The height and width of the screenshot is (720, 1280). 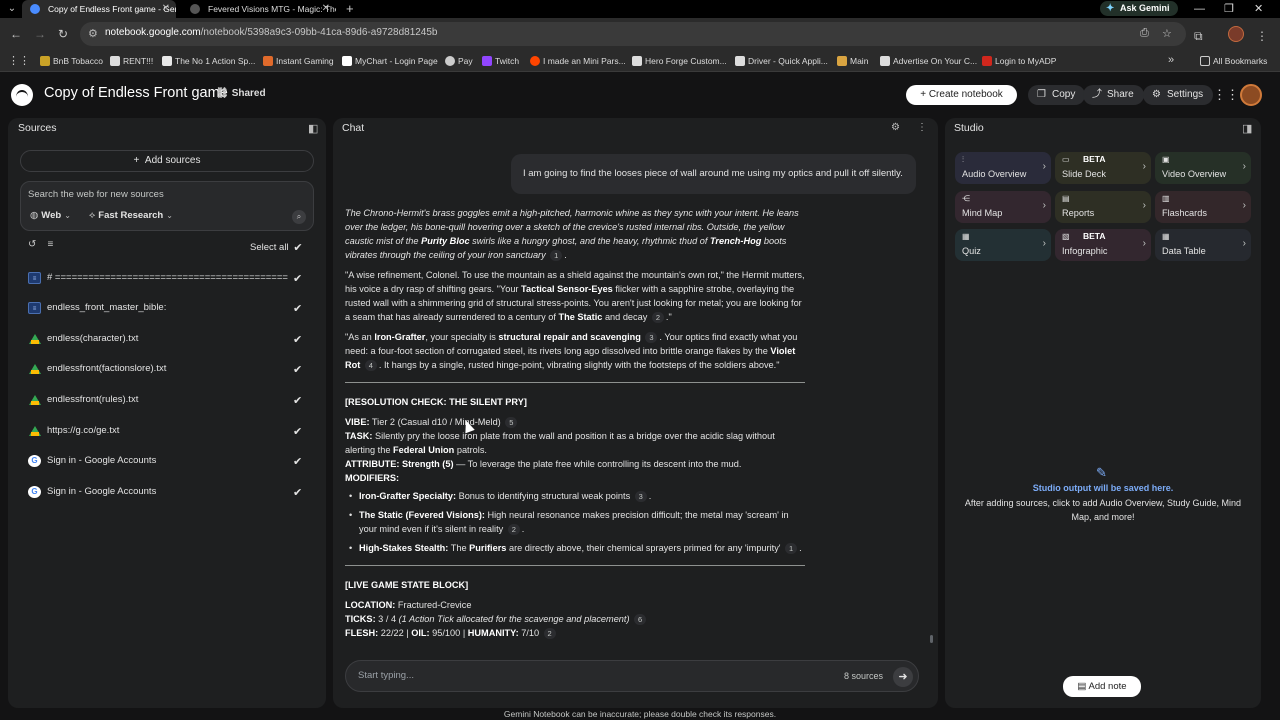 What do you see at coordinates (922, 127) in the screenshot?
I see `more-options-icon: ⋮` at bounding box center [922, 127].